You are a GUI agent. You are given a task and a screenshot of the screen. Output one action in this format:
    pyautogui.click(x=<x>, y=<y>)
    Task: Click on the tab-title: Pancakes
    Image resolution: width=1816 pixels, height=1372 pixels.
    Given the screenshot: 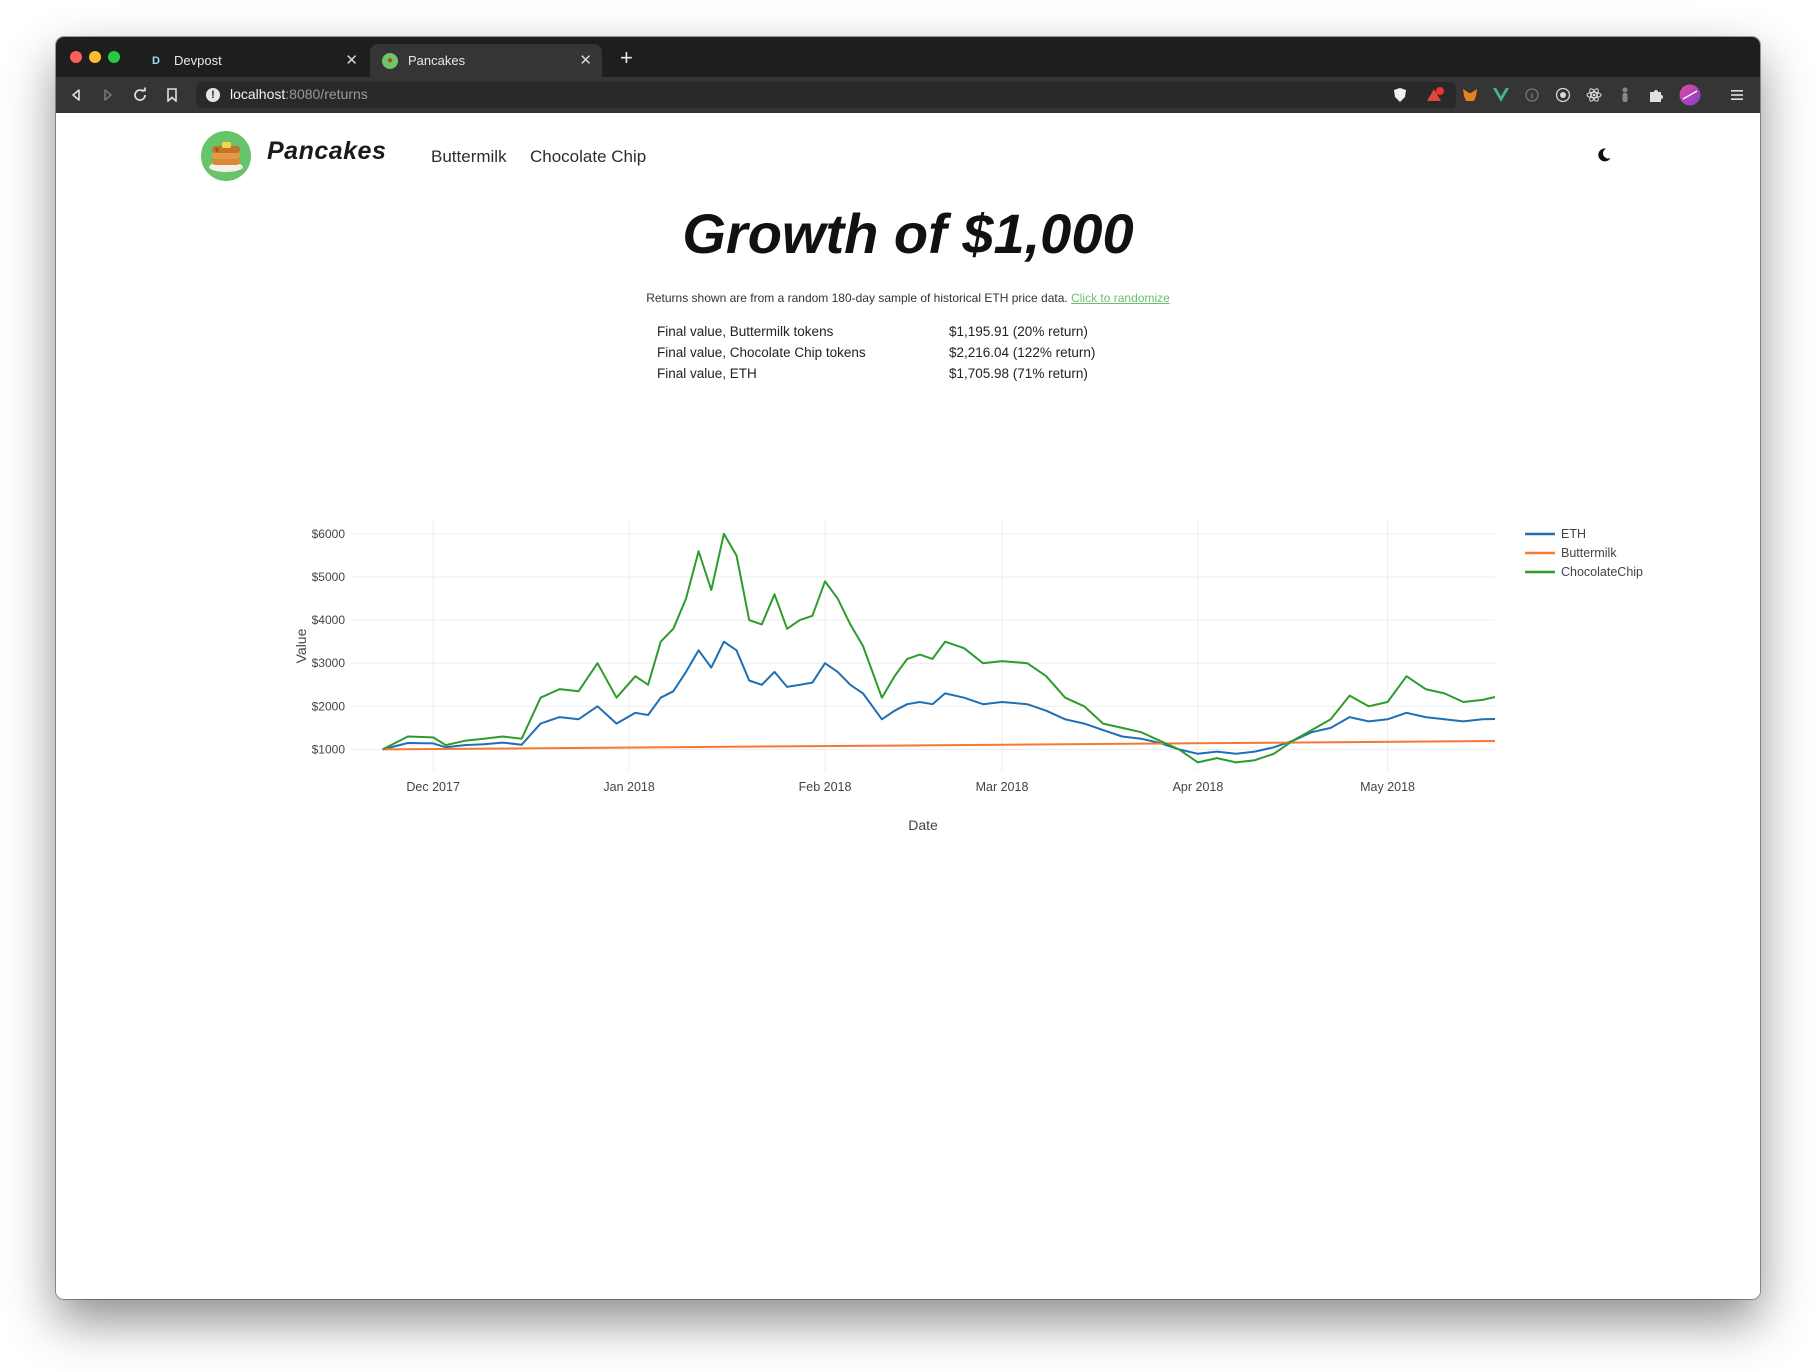 What is the action you would take?
    pyautogui.click(x=437, y=60)
    